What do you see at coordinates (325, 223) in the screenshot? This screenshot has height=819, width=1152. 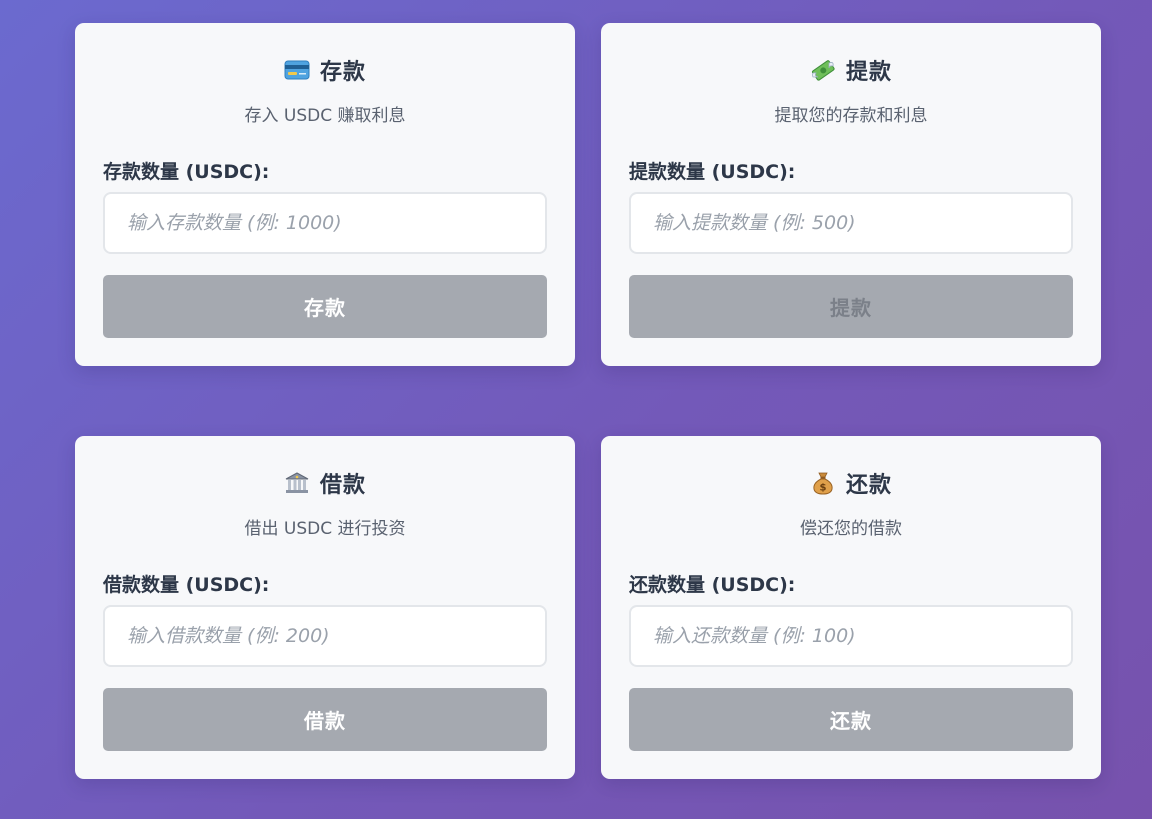 I see `deposit-amount-input` at bounding box center [325, 223].